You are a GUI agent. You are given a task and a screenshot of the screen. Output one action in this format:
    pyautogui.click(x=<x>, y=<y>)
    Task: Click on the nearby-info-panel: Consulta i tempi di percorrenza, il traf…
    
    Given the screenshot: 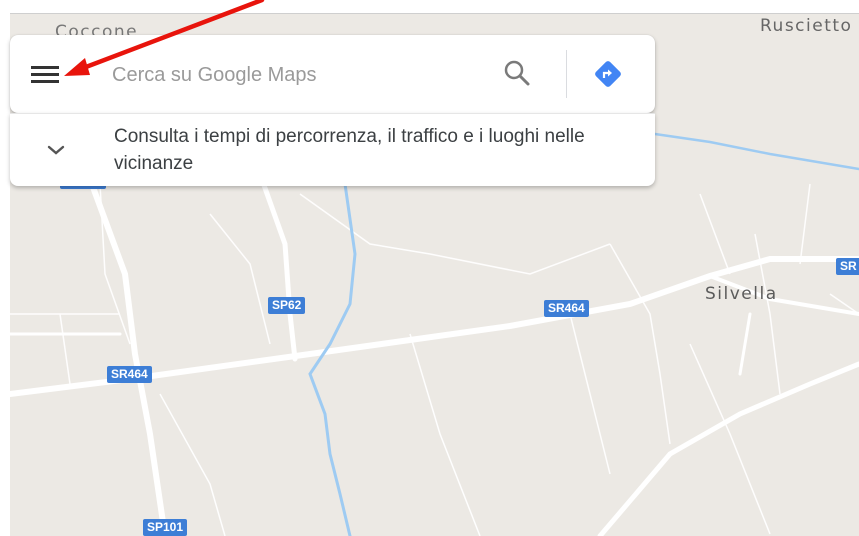 What is the action you would take?
    pyautogui.click(x=332, y=149)
    